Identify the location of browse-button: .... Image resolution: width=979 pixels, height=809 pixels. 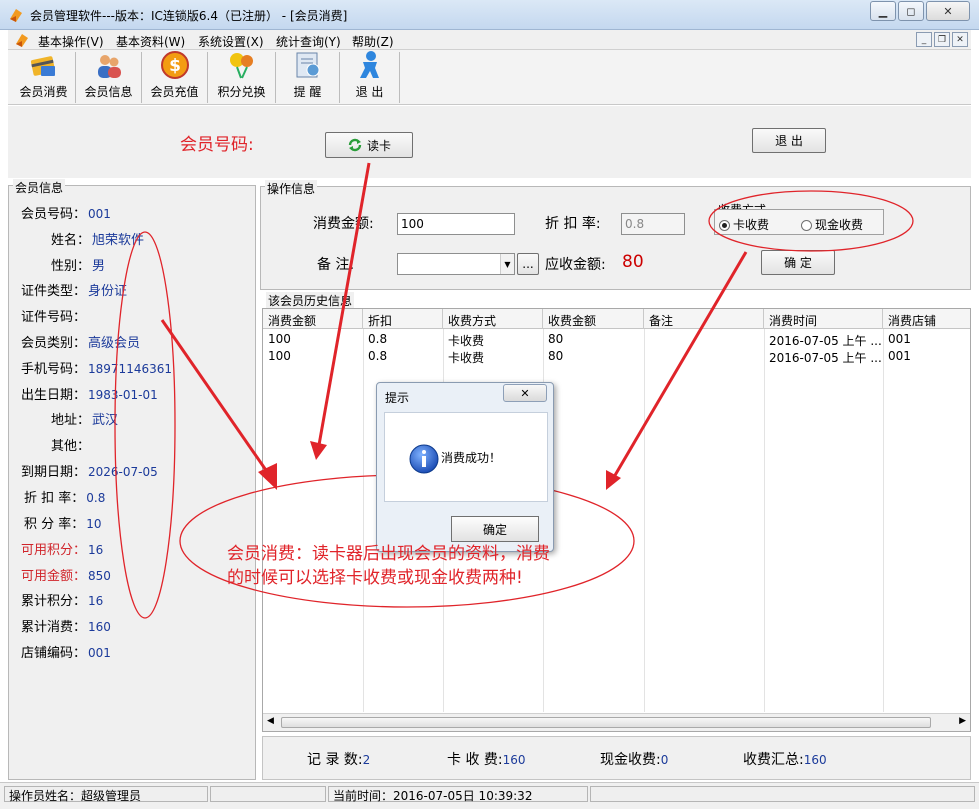
(528, 264).